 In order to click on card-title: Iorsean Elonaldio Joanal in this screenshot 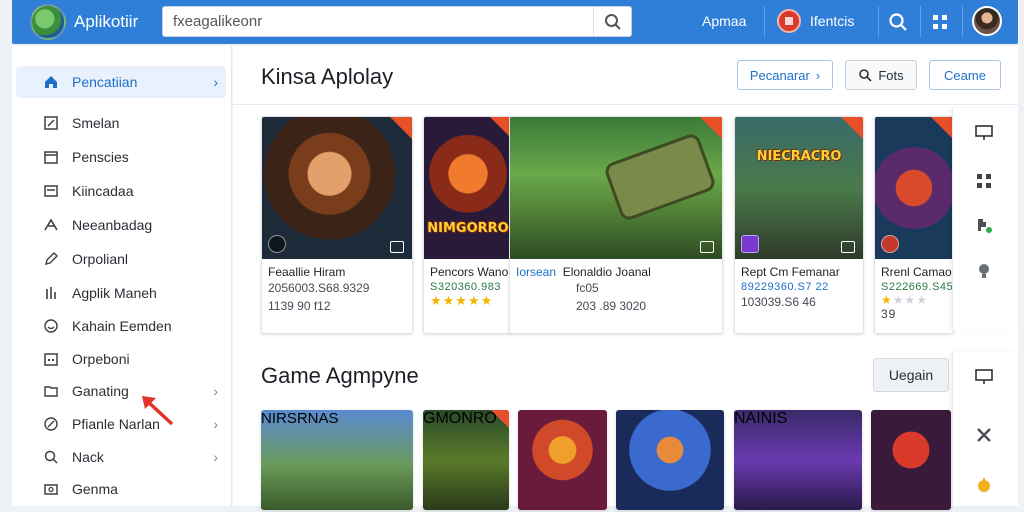, I will do `click(616, 269)`.